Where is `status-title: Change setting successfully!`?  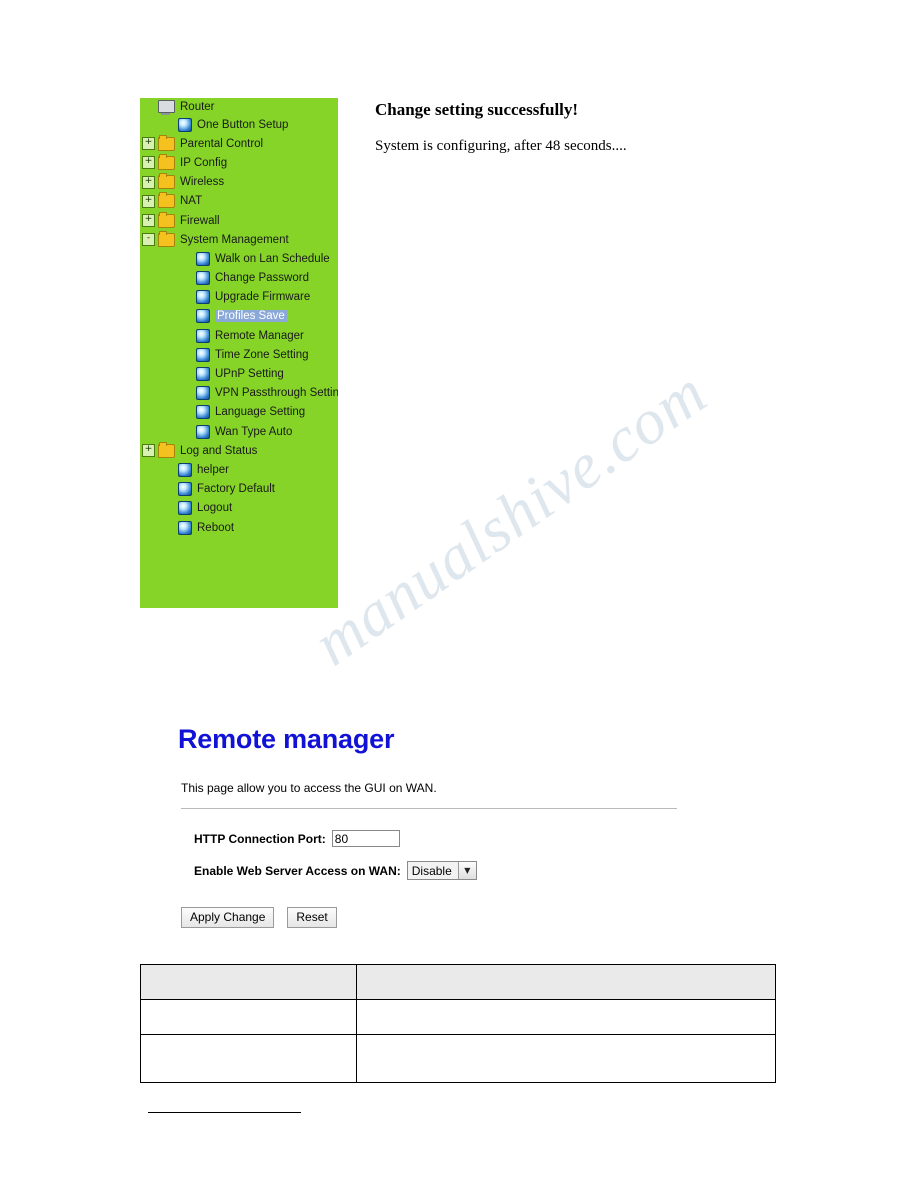
status-title: Change setting successfully! is located at coordinates (477, 109).